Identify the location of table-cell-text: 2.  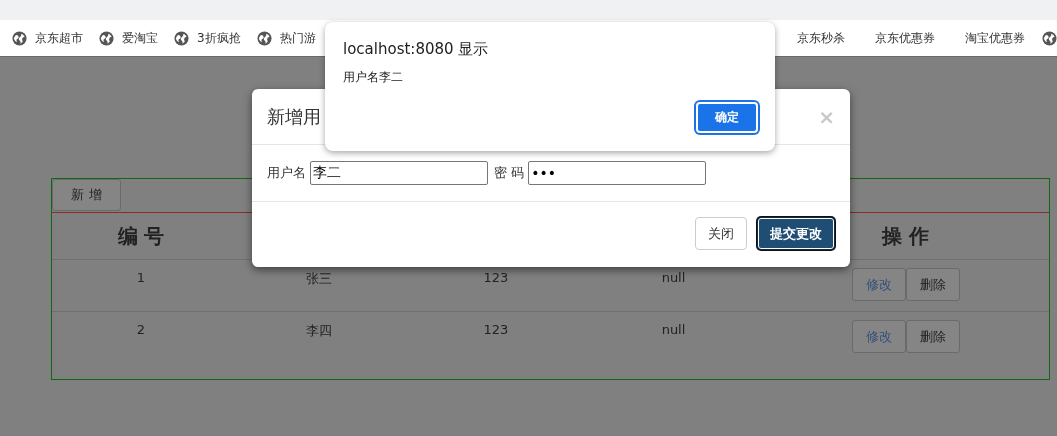
(141, 329).